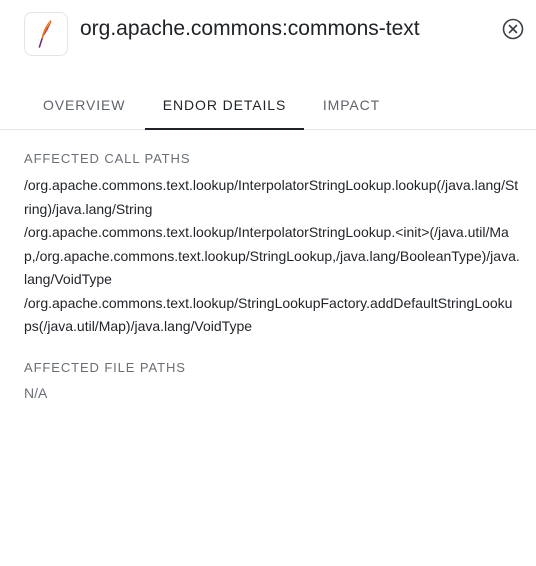 The image size is (536, 566). I want to click on close-button, so click(513, 29).